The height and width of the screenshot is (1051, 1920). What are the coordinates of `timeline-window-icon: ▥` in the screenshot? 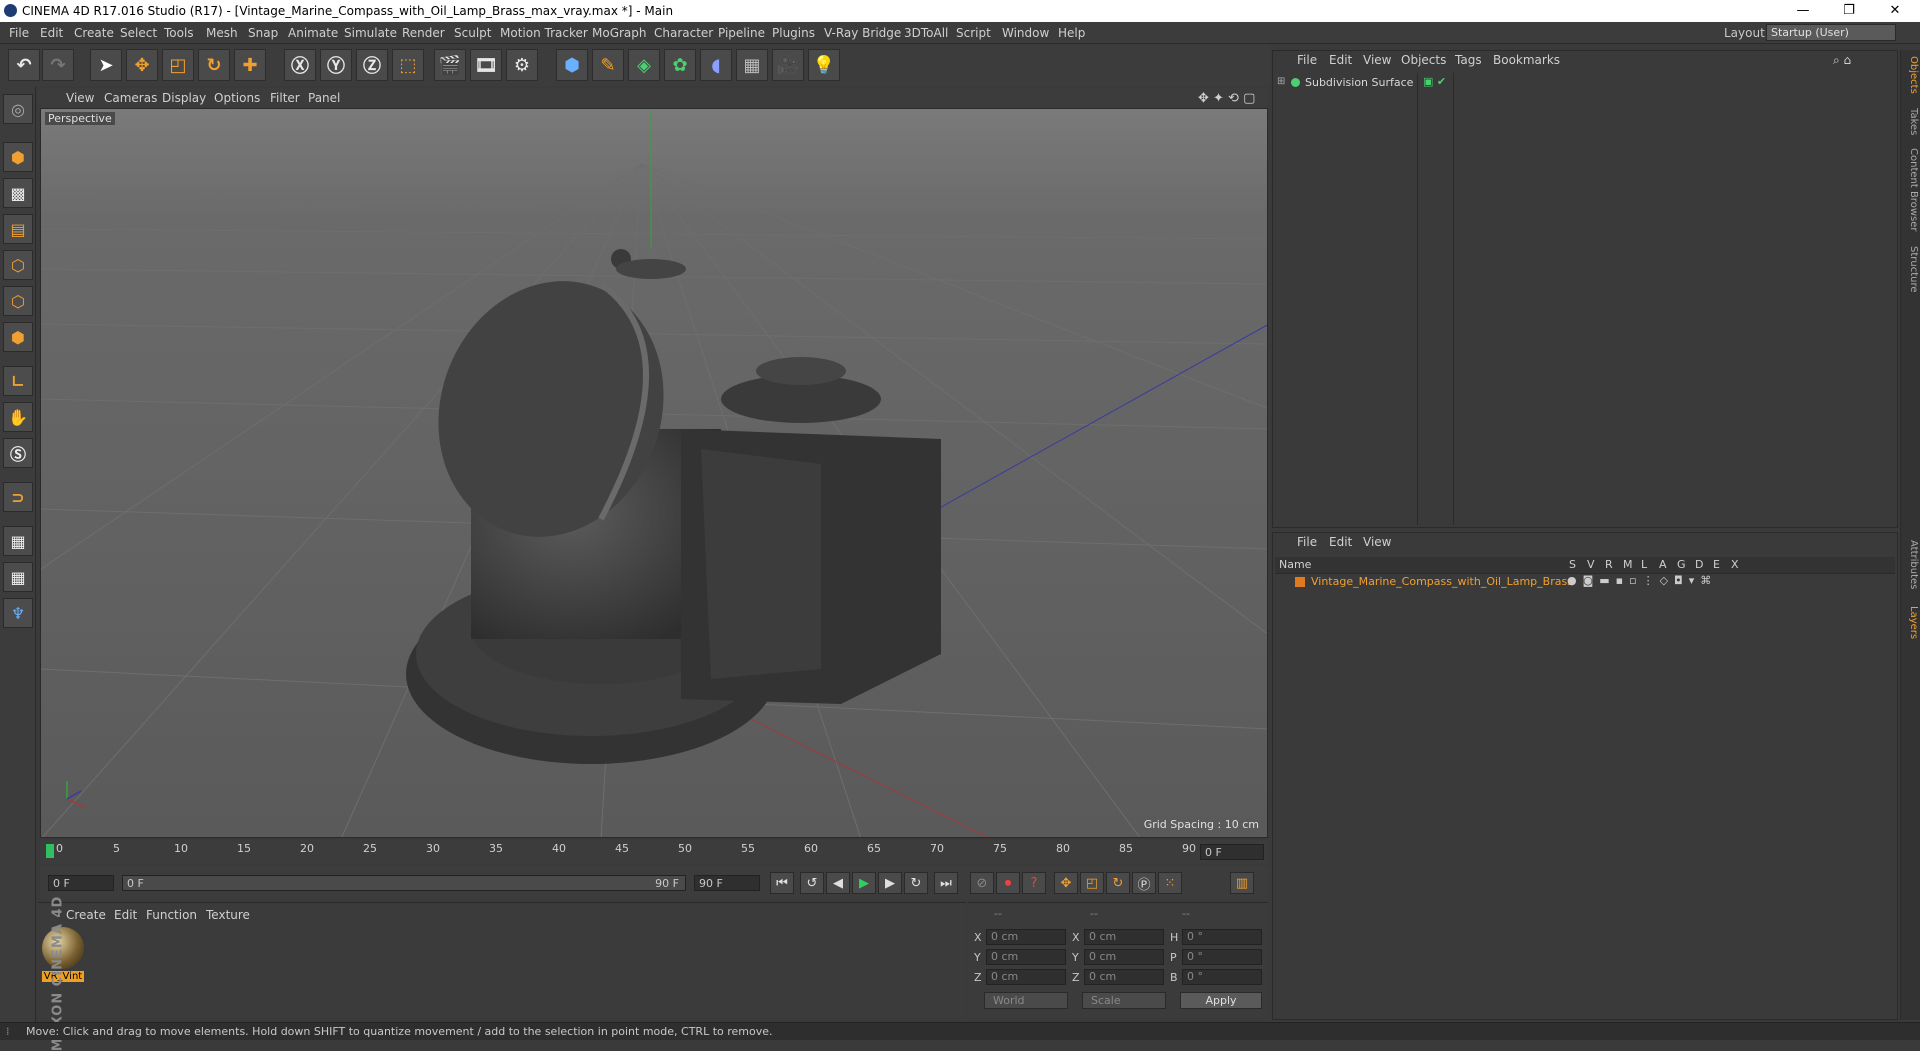 It's located at (1242, 883).